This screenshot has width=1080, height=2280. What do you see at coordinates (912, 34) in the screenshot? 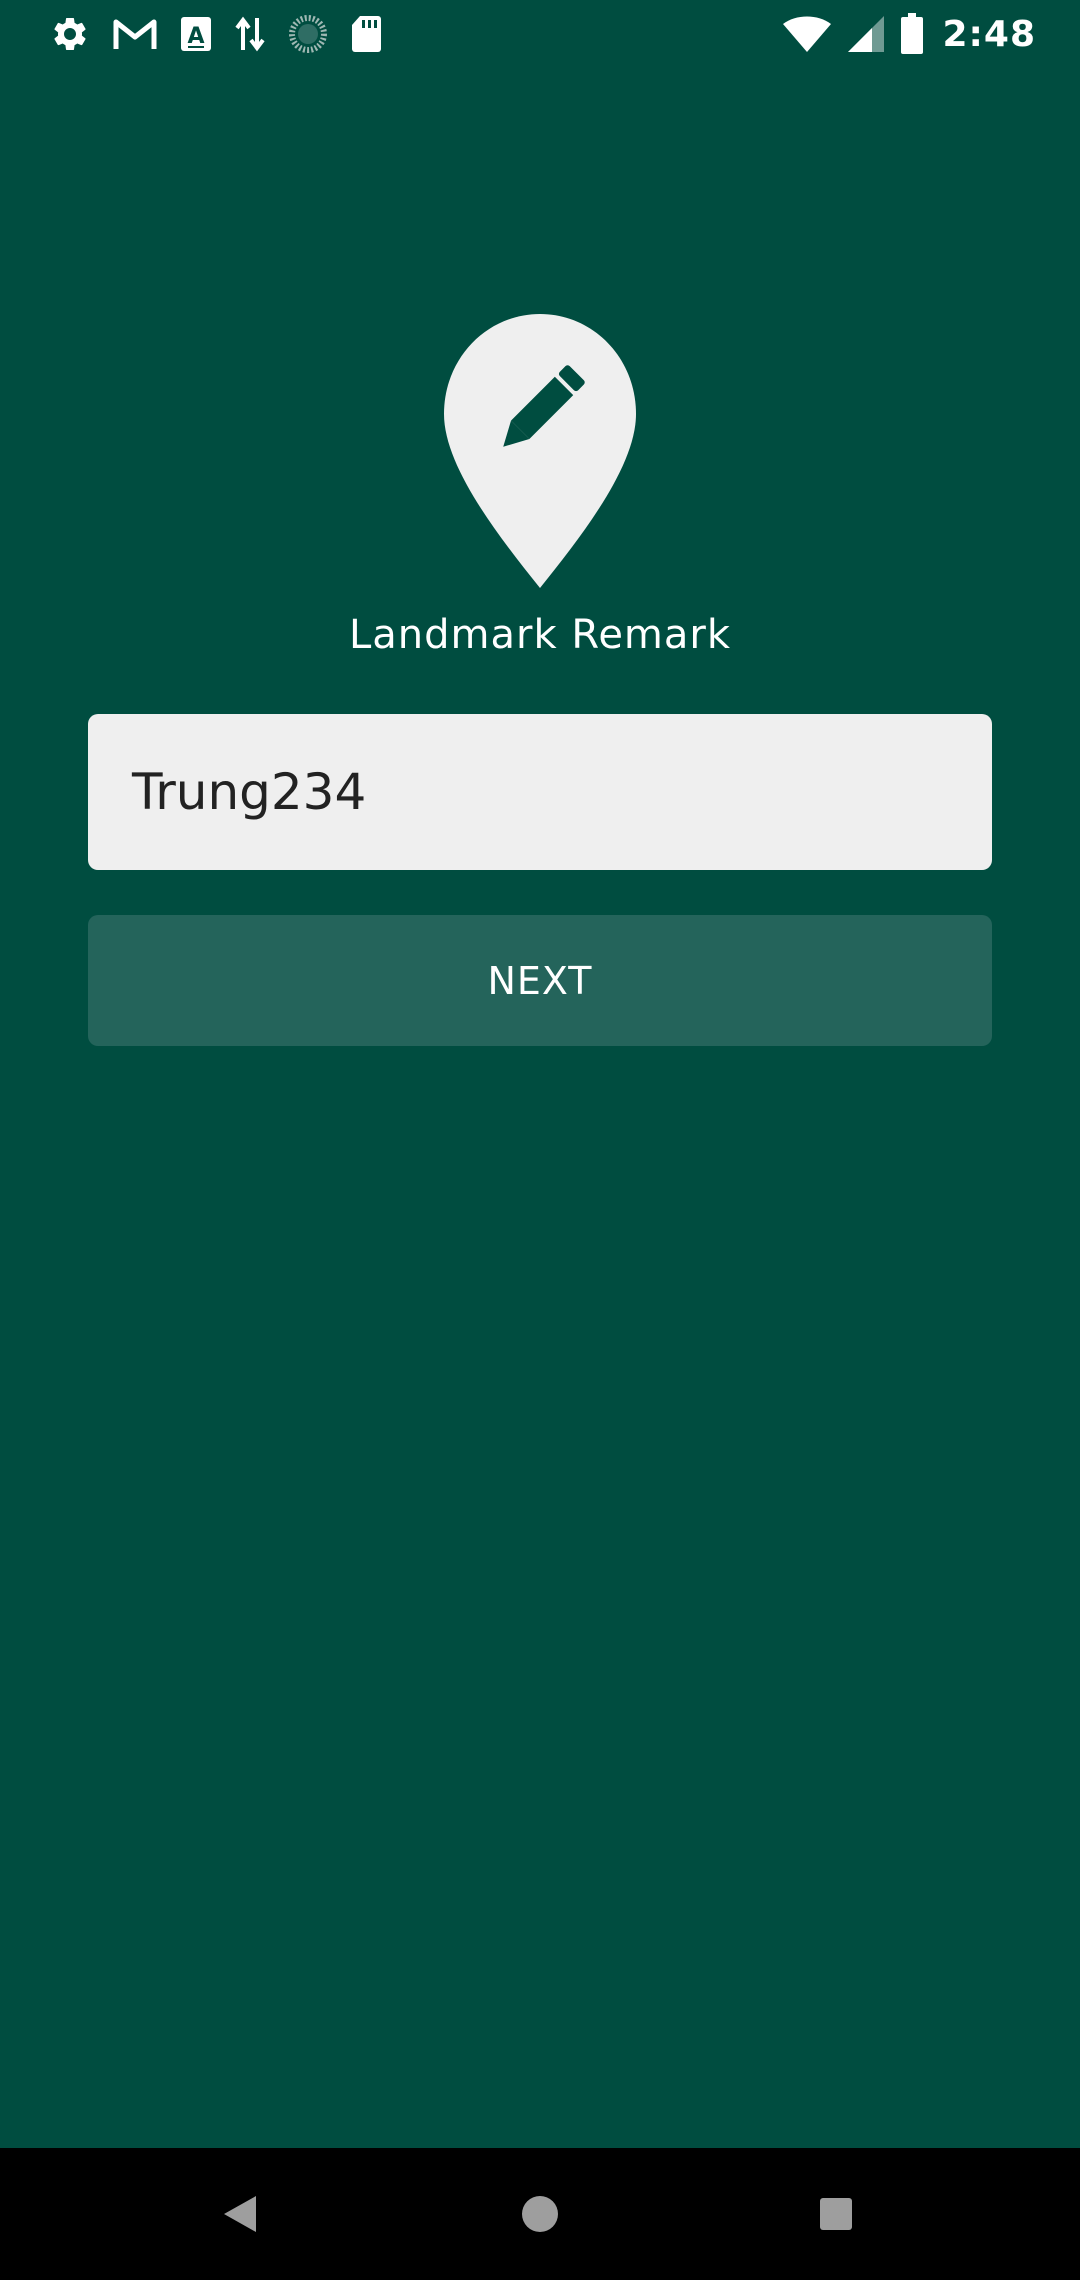
I see `battery-icon` at bounding box center [912, 34].